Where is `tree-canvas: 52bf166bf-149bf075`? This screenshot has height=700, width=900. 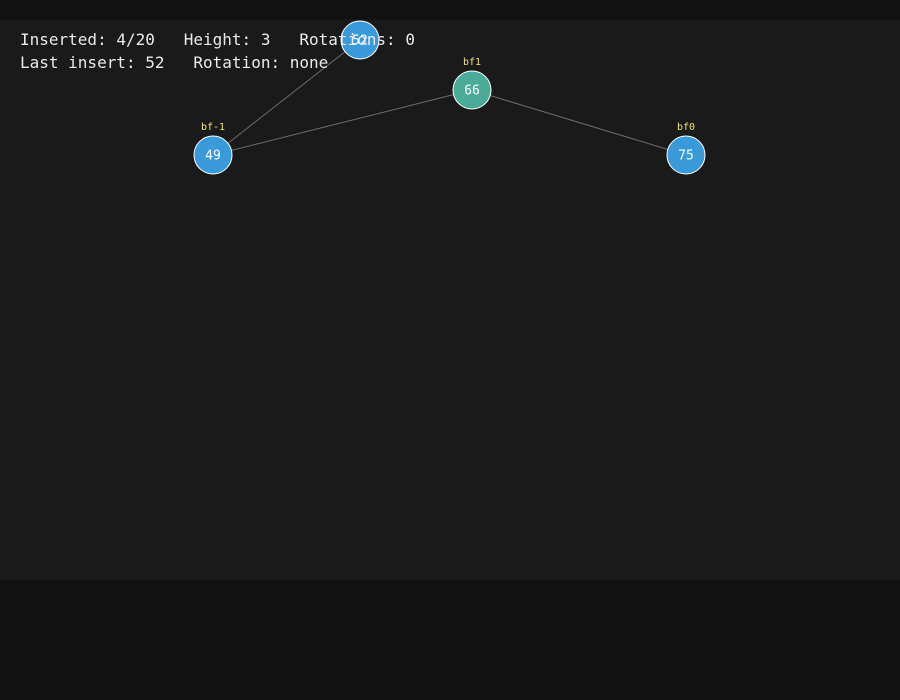 tree-canvas: 52bf166bf-149bf075 is located at coordinates (449, 97).